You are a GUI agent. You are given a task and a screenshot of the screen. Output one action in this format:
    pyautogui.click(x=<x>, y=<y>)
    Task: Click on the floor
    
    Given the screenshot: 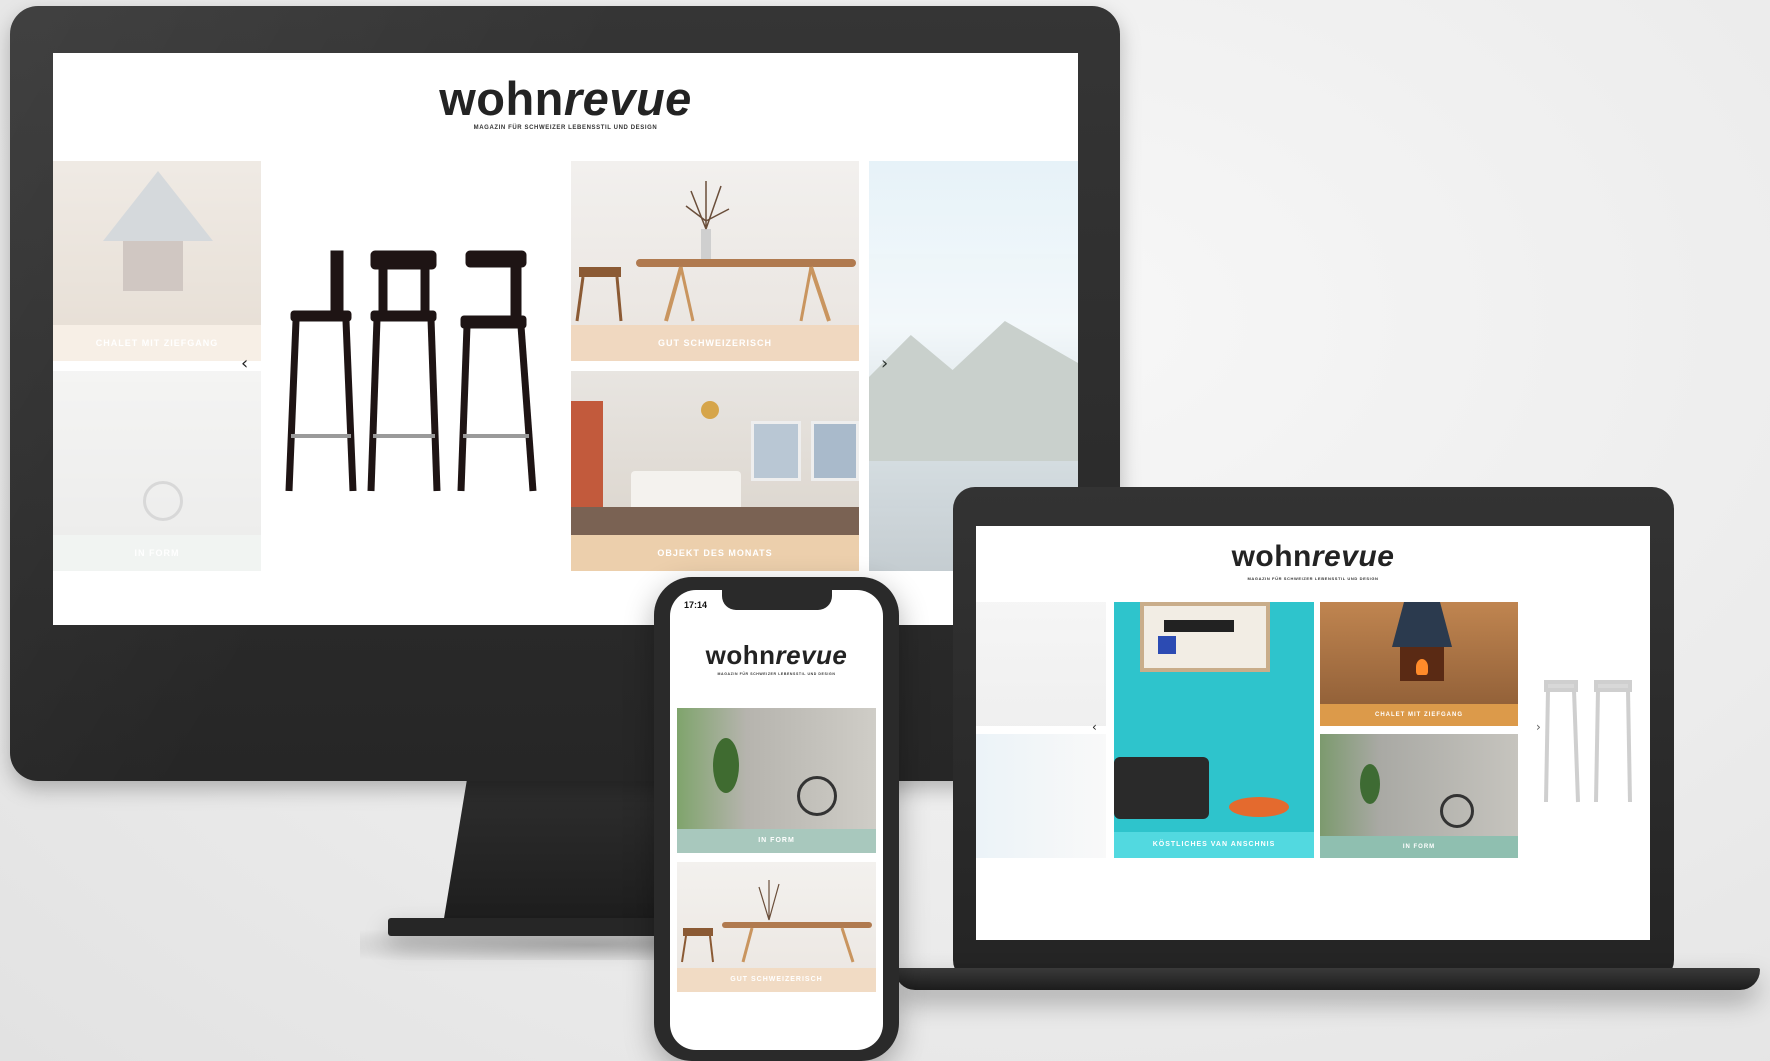 What is the action you would take?
    pyautogui.click(x=715, y=521)
    